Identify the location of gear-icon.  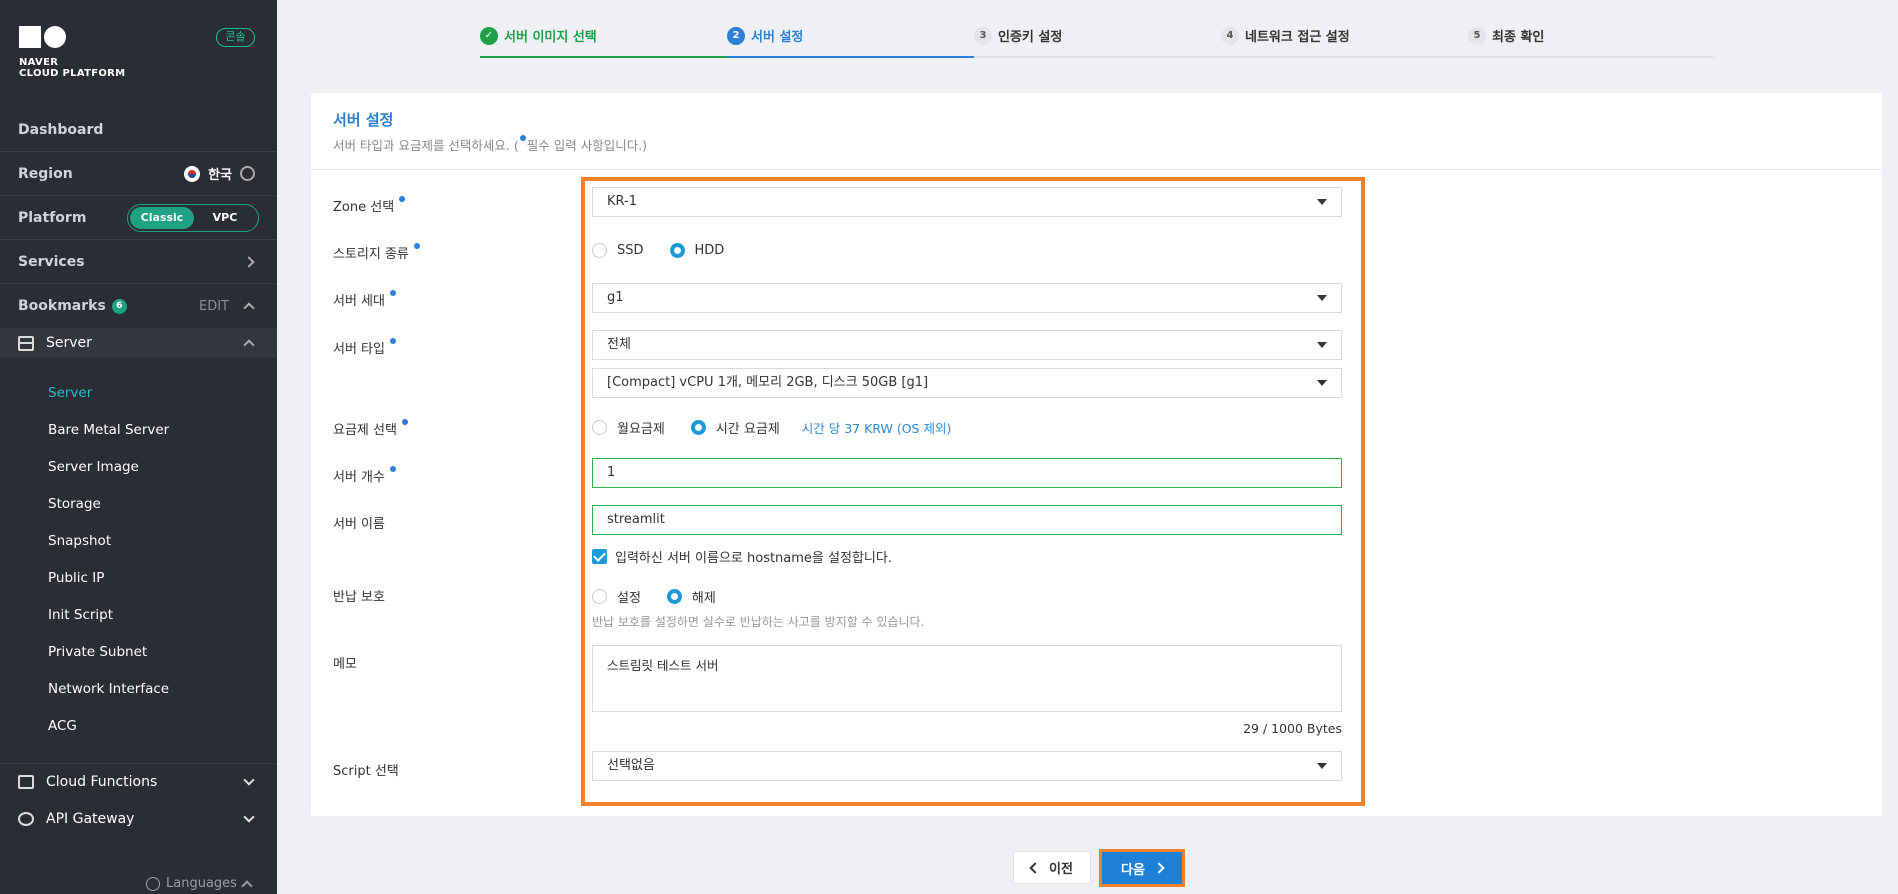
(247, 173).